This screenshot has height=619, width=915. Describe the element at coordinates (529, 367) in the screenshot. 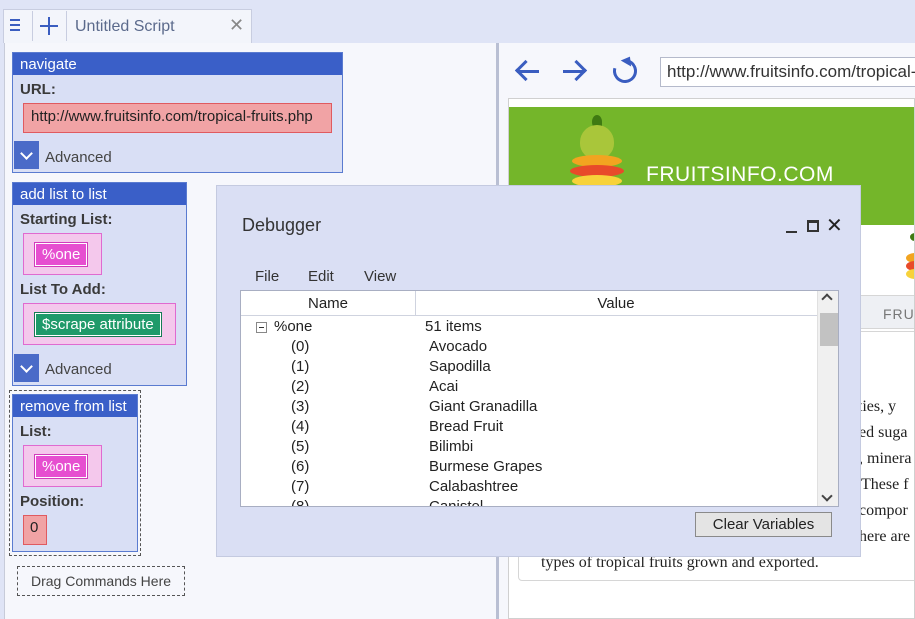

I see `table-row: (1) Sapodilla` at that location.